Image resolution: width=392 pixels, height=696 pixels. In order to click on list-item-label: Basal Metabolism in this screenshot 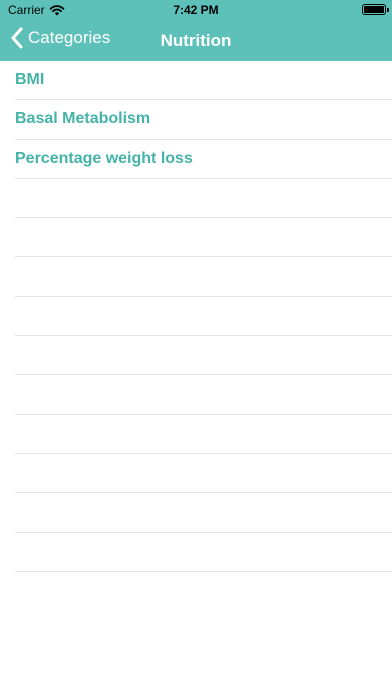, I will do `click(83, 119)`.